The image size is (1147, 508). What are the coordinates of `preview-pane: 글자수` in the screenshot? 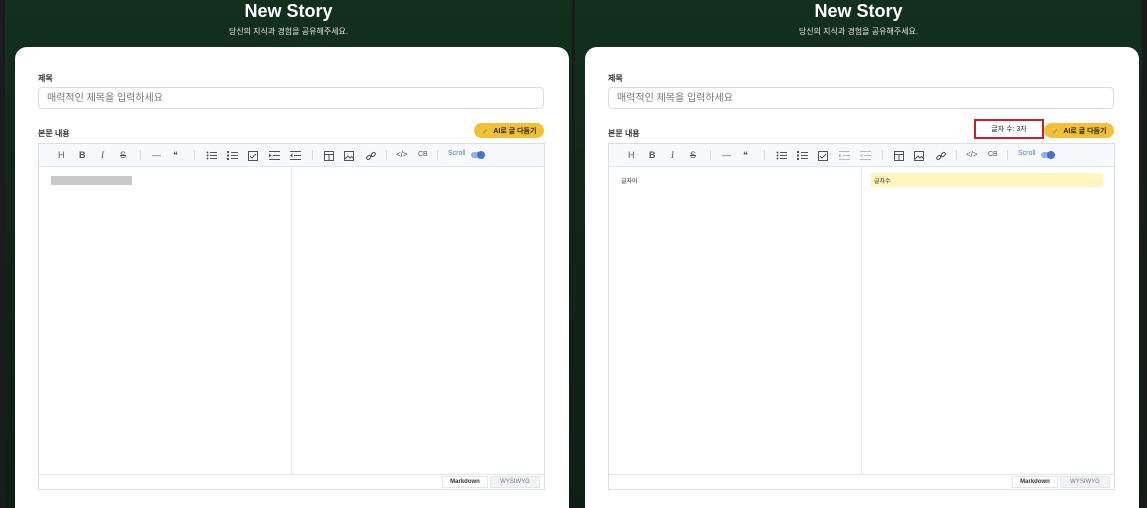 It's located at (988, 320).